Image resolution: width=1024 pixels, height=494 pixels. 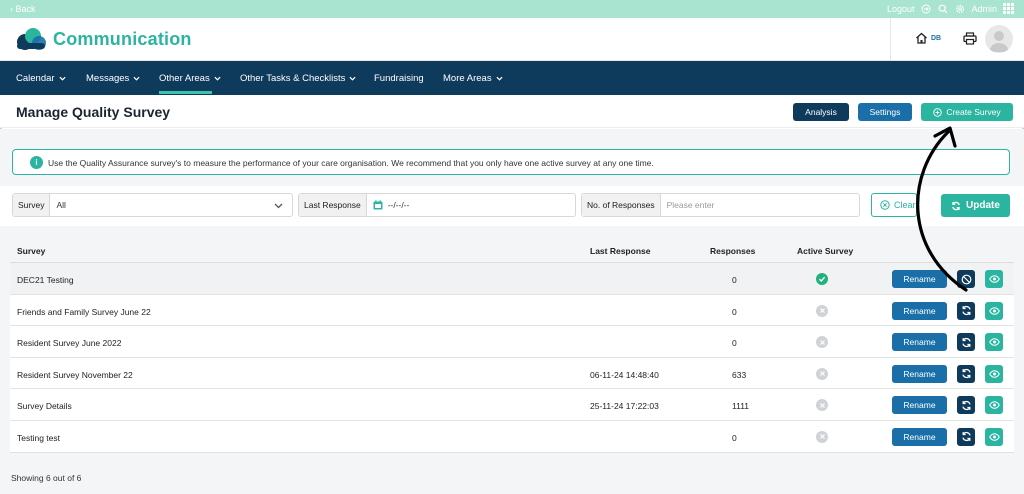 What do you see at coordinates (41, 78) in the screenshot?
I see `nav-calendar: Calendar` at bounding box center [41, 78].